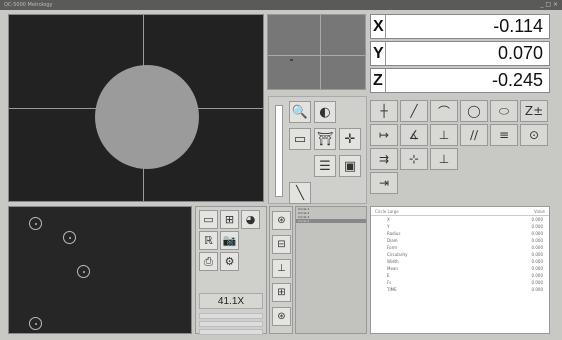 The width and height of the screenshot is (562, 340). I want to click on dro-row-z: Z -0.245, so click(460, 80).